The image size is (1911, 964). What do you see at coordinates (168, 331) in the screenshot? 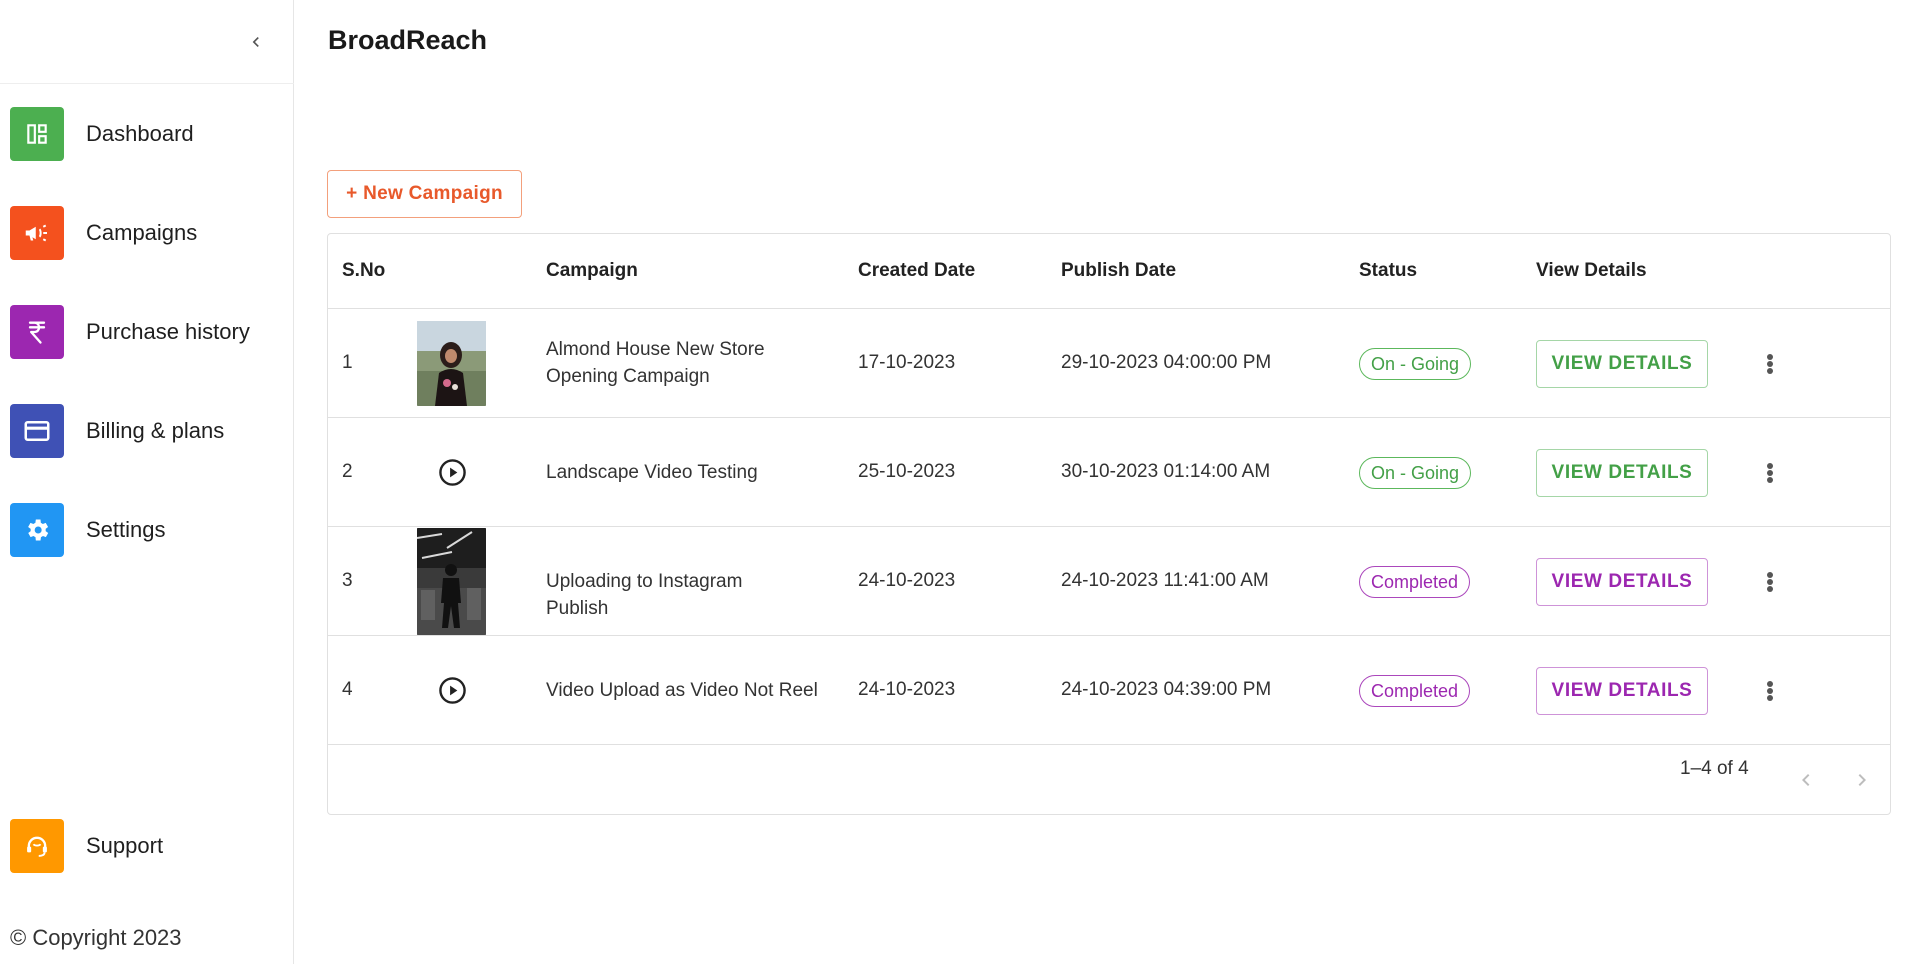
I see `sidebar-item-label: Purchase history` at bounding box center [168, 331].